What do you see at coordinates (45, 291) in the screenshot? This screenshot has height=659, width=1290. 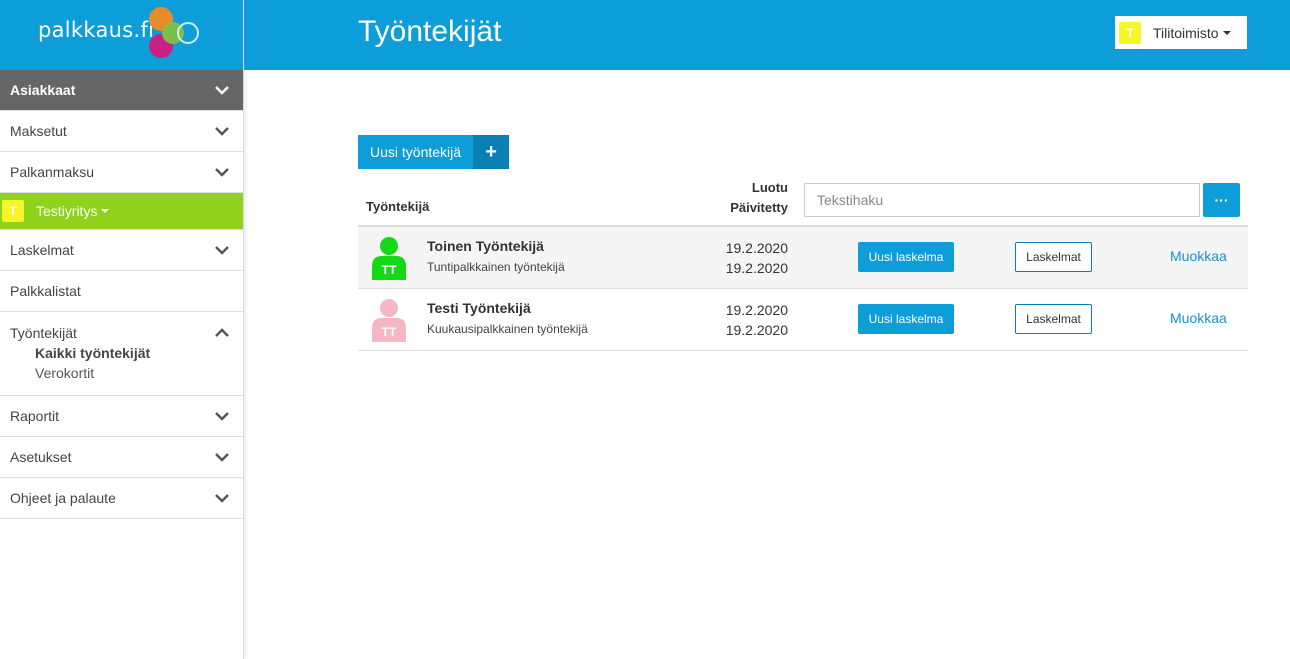 I see `sidebar-item-label: Palkkalistat` at bounding box center [45, 291].